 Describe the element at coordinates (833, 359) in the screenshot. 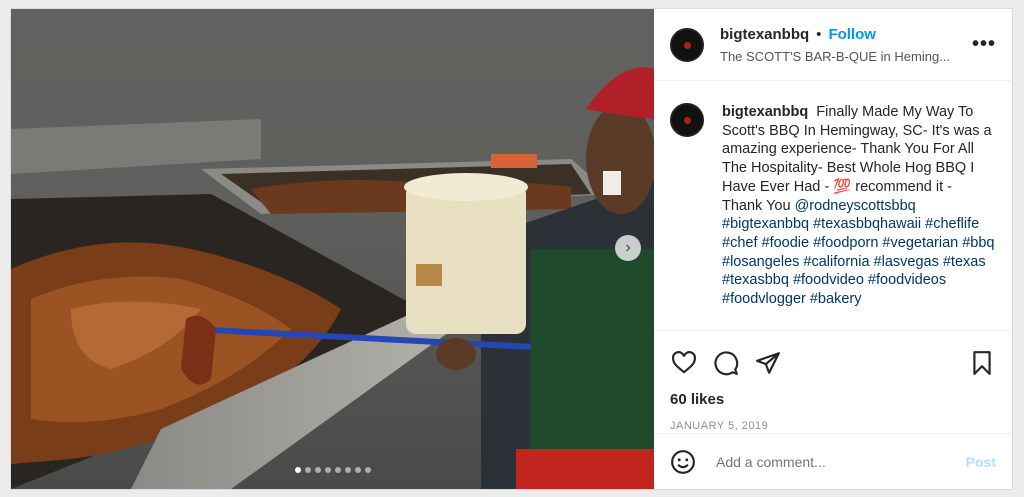

I see `action-bar` at that location.